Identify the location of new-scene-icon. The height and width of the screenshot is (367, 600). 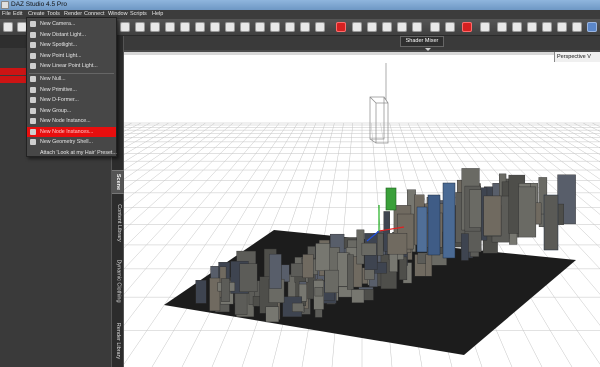
(8, 27).